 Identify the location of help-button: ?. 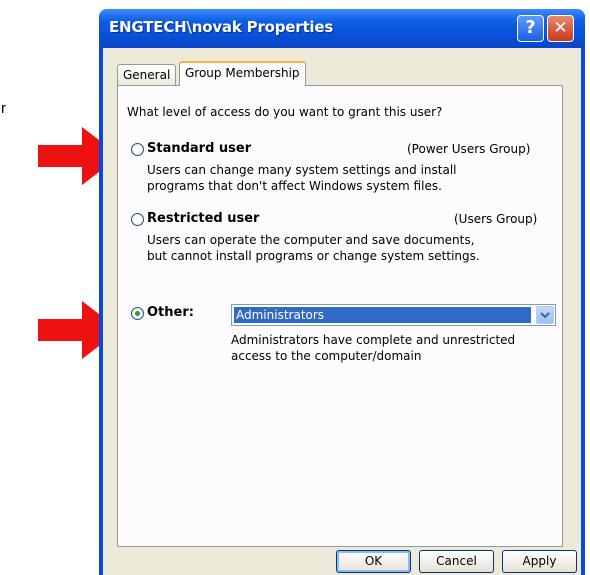
(530, 28).